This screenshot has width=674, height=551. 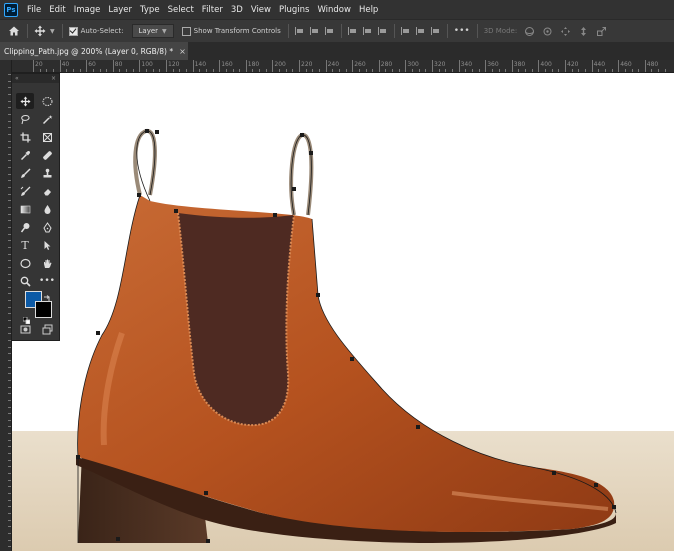 I want to click on ruler-label: 380, so click(x=519, y=64).